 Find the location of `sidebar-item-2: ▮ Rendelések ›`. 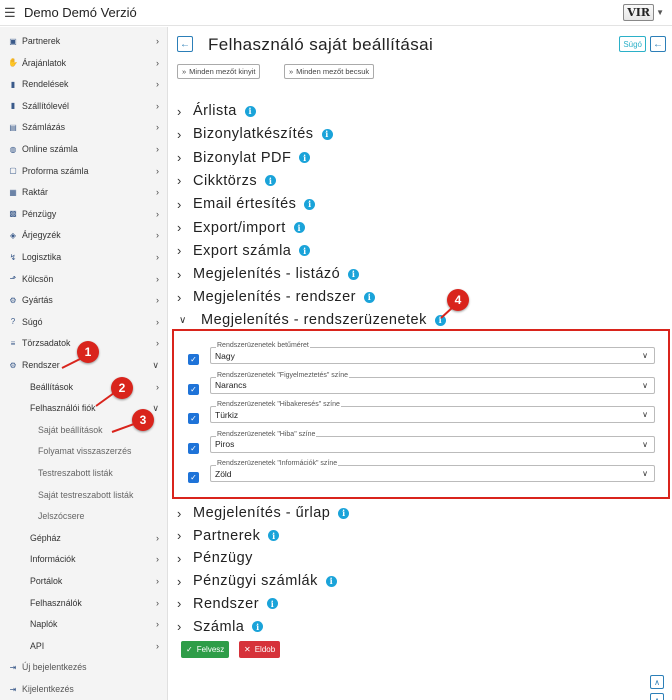

sidebar-item-2: ▮ Rendelések › is located at coordinates (84, 84).